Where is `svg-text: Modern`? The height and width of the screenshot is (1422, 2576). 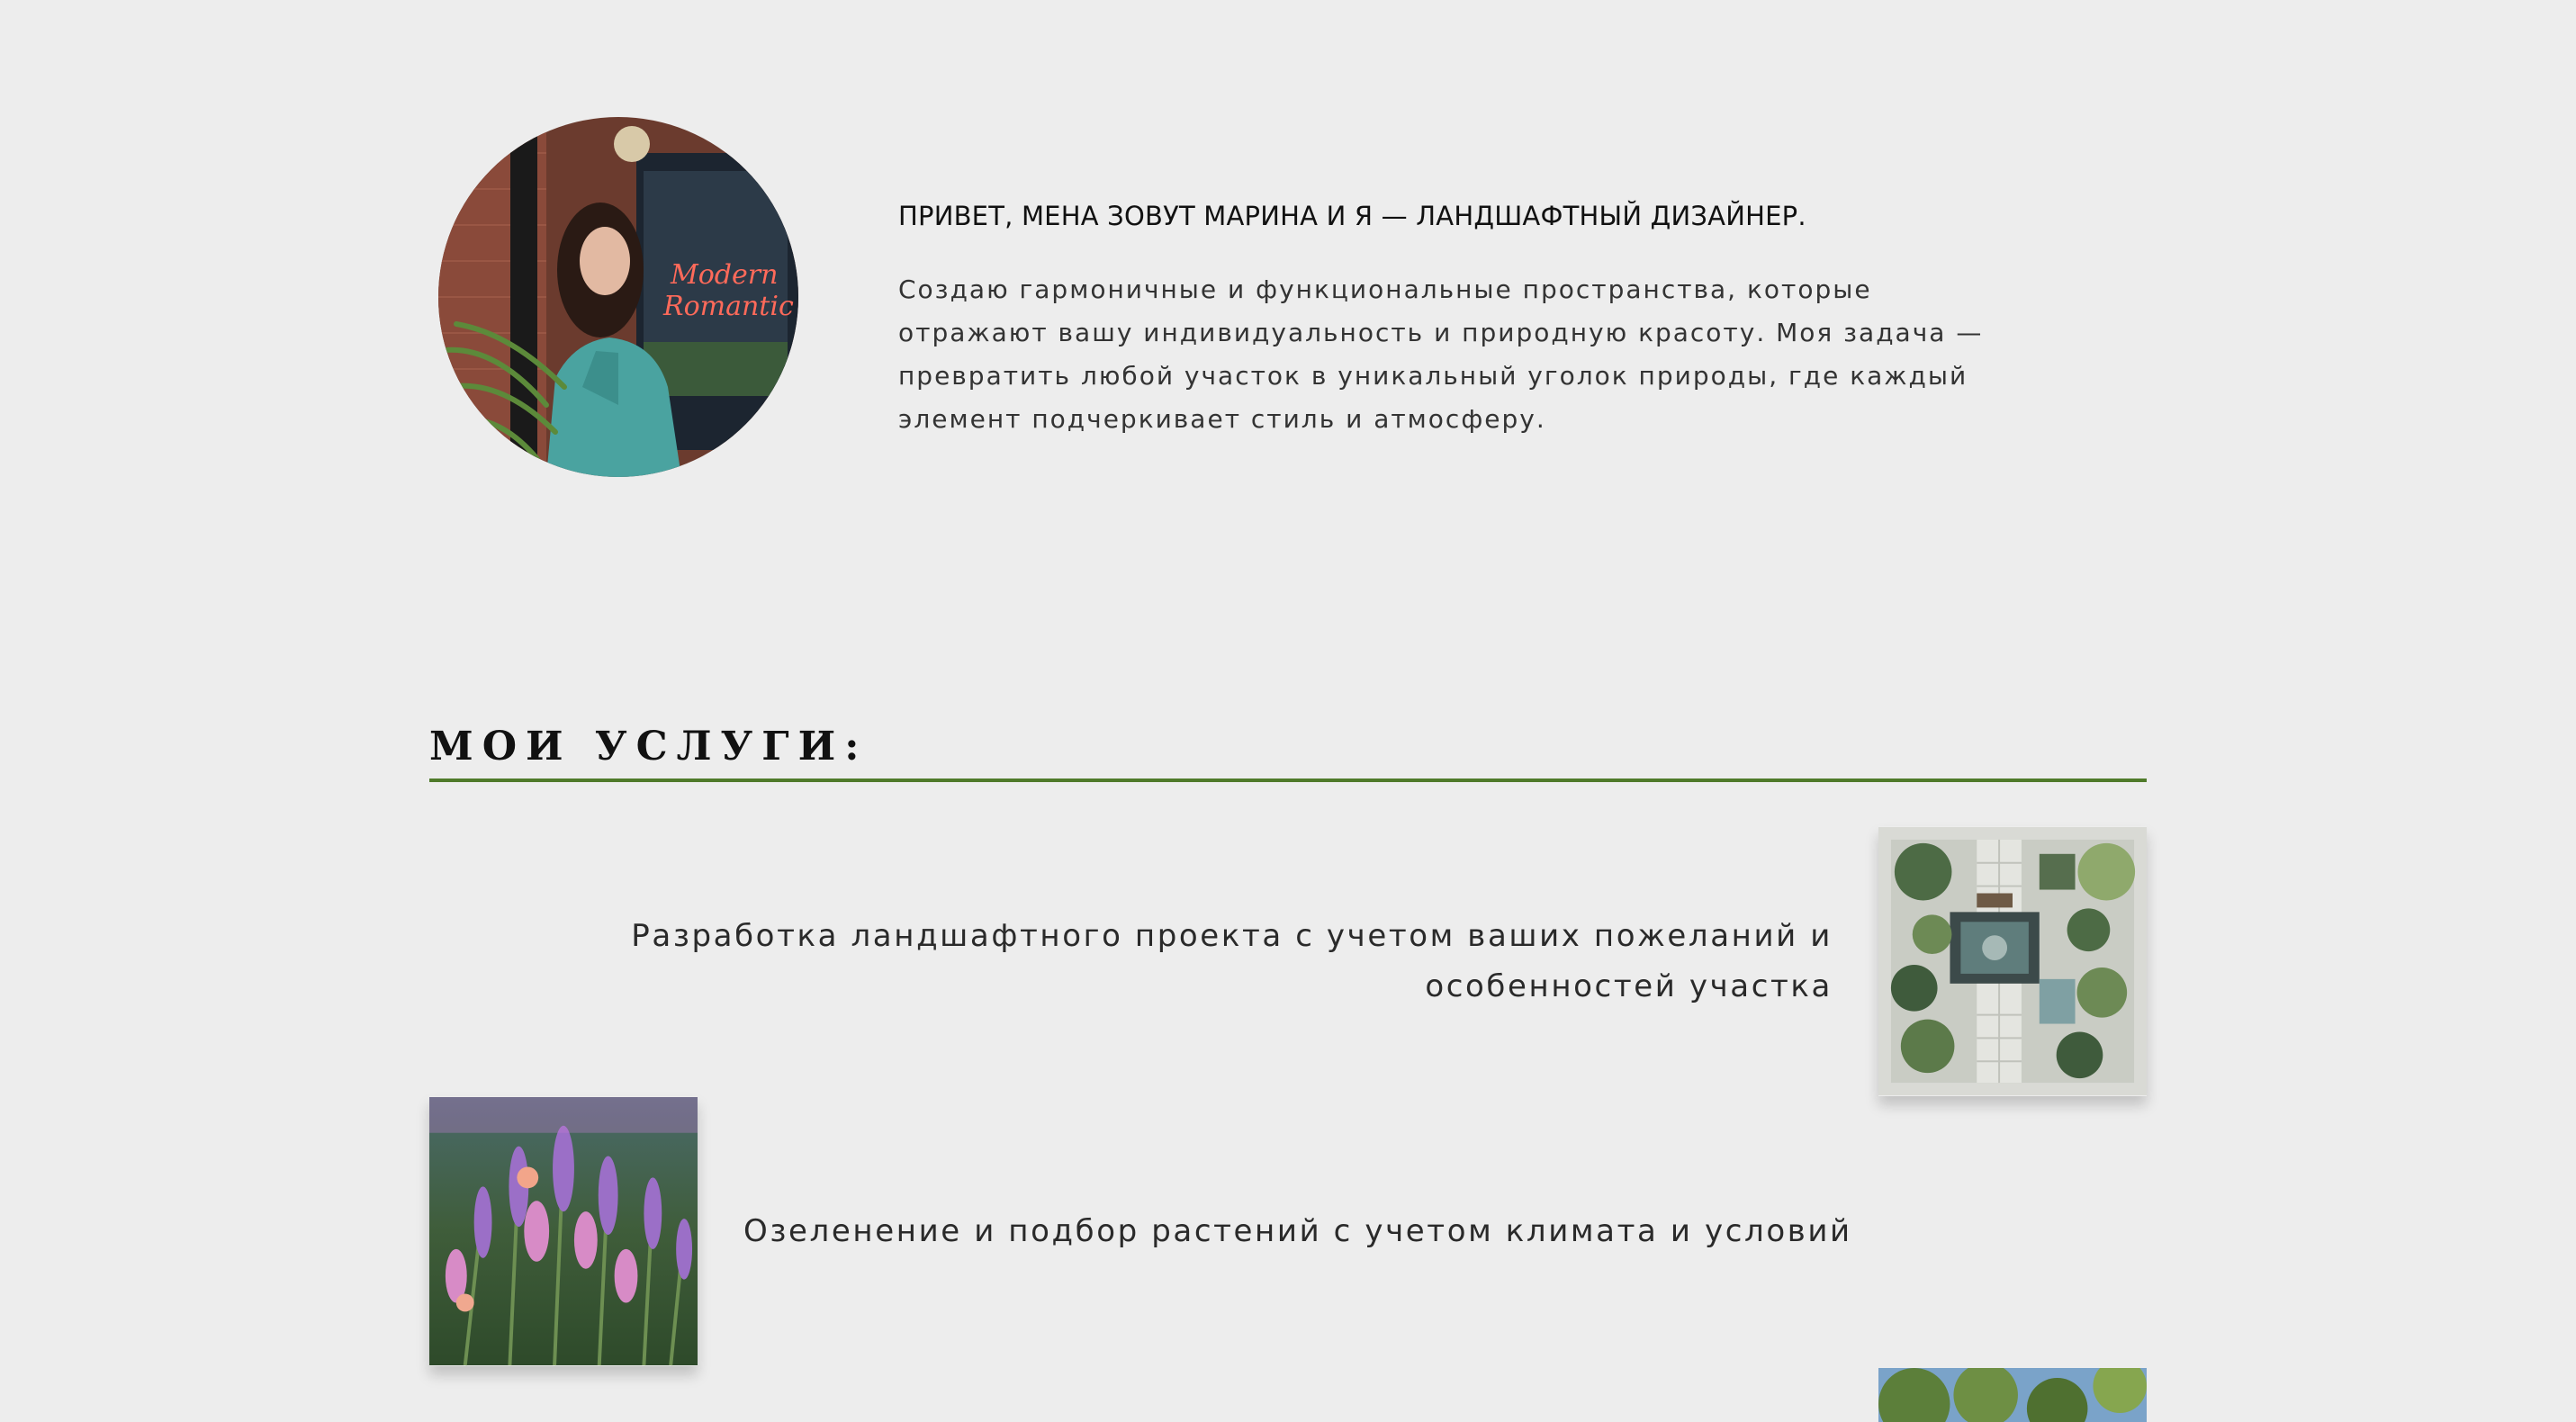 svg-text: Modern is located at coordinates (724, 275).